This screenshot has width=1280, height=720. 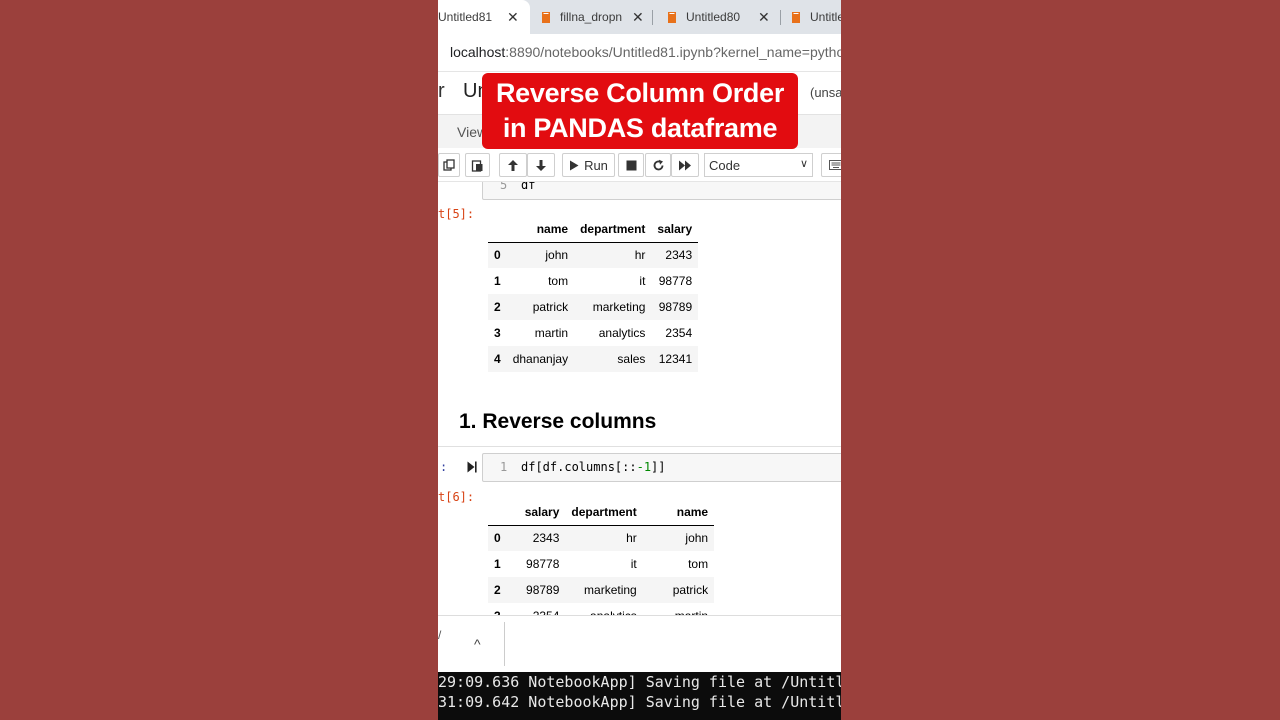 I want to click on copy-cell-button, so click(x=449, y=165).